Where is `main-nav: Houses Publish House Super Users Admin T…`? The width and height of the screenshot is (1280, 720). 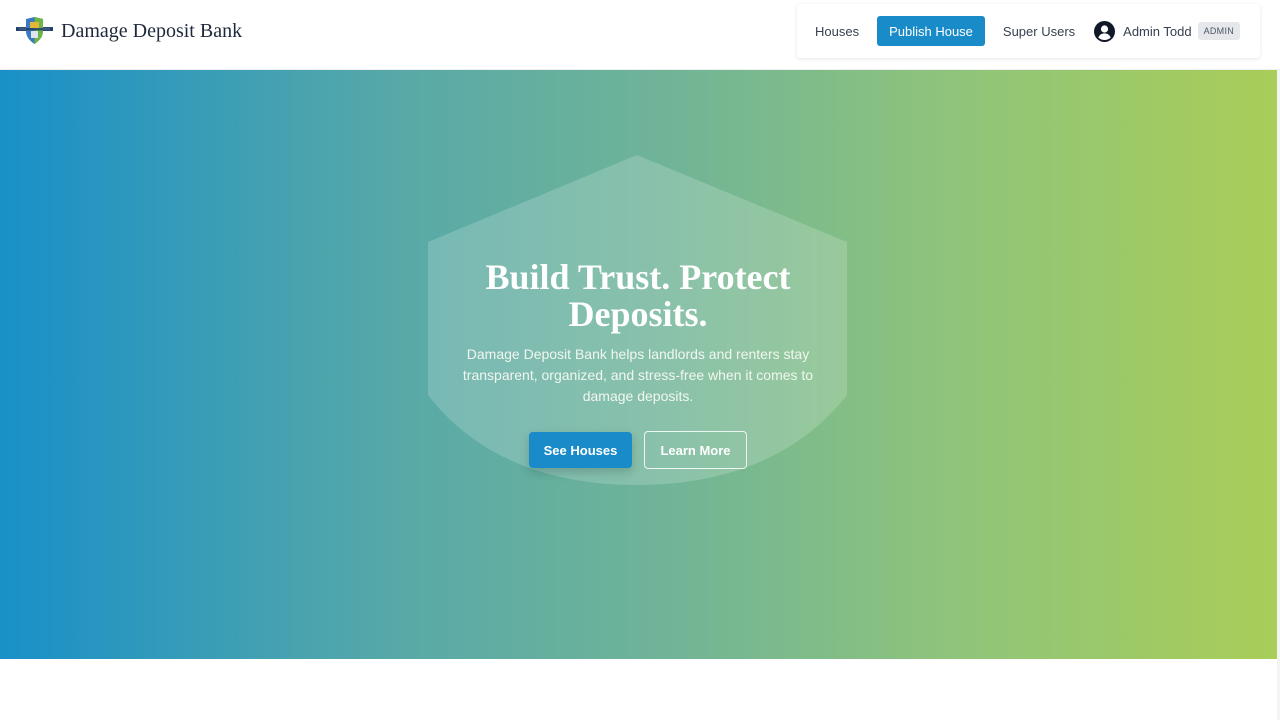
main-nav: Houses Publish House Super Users Admin T… is located at coordinates (1028, 31).